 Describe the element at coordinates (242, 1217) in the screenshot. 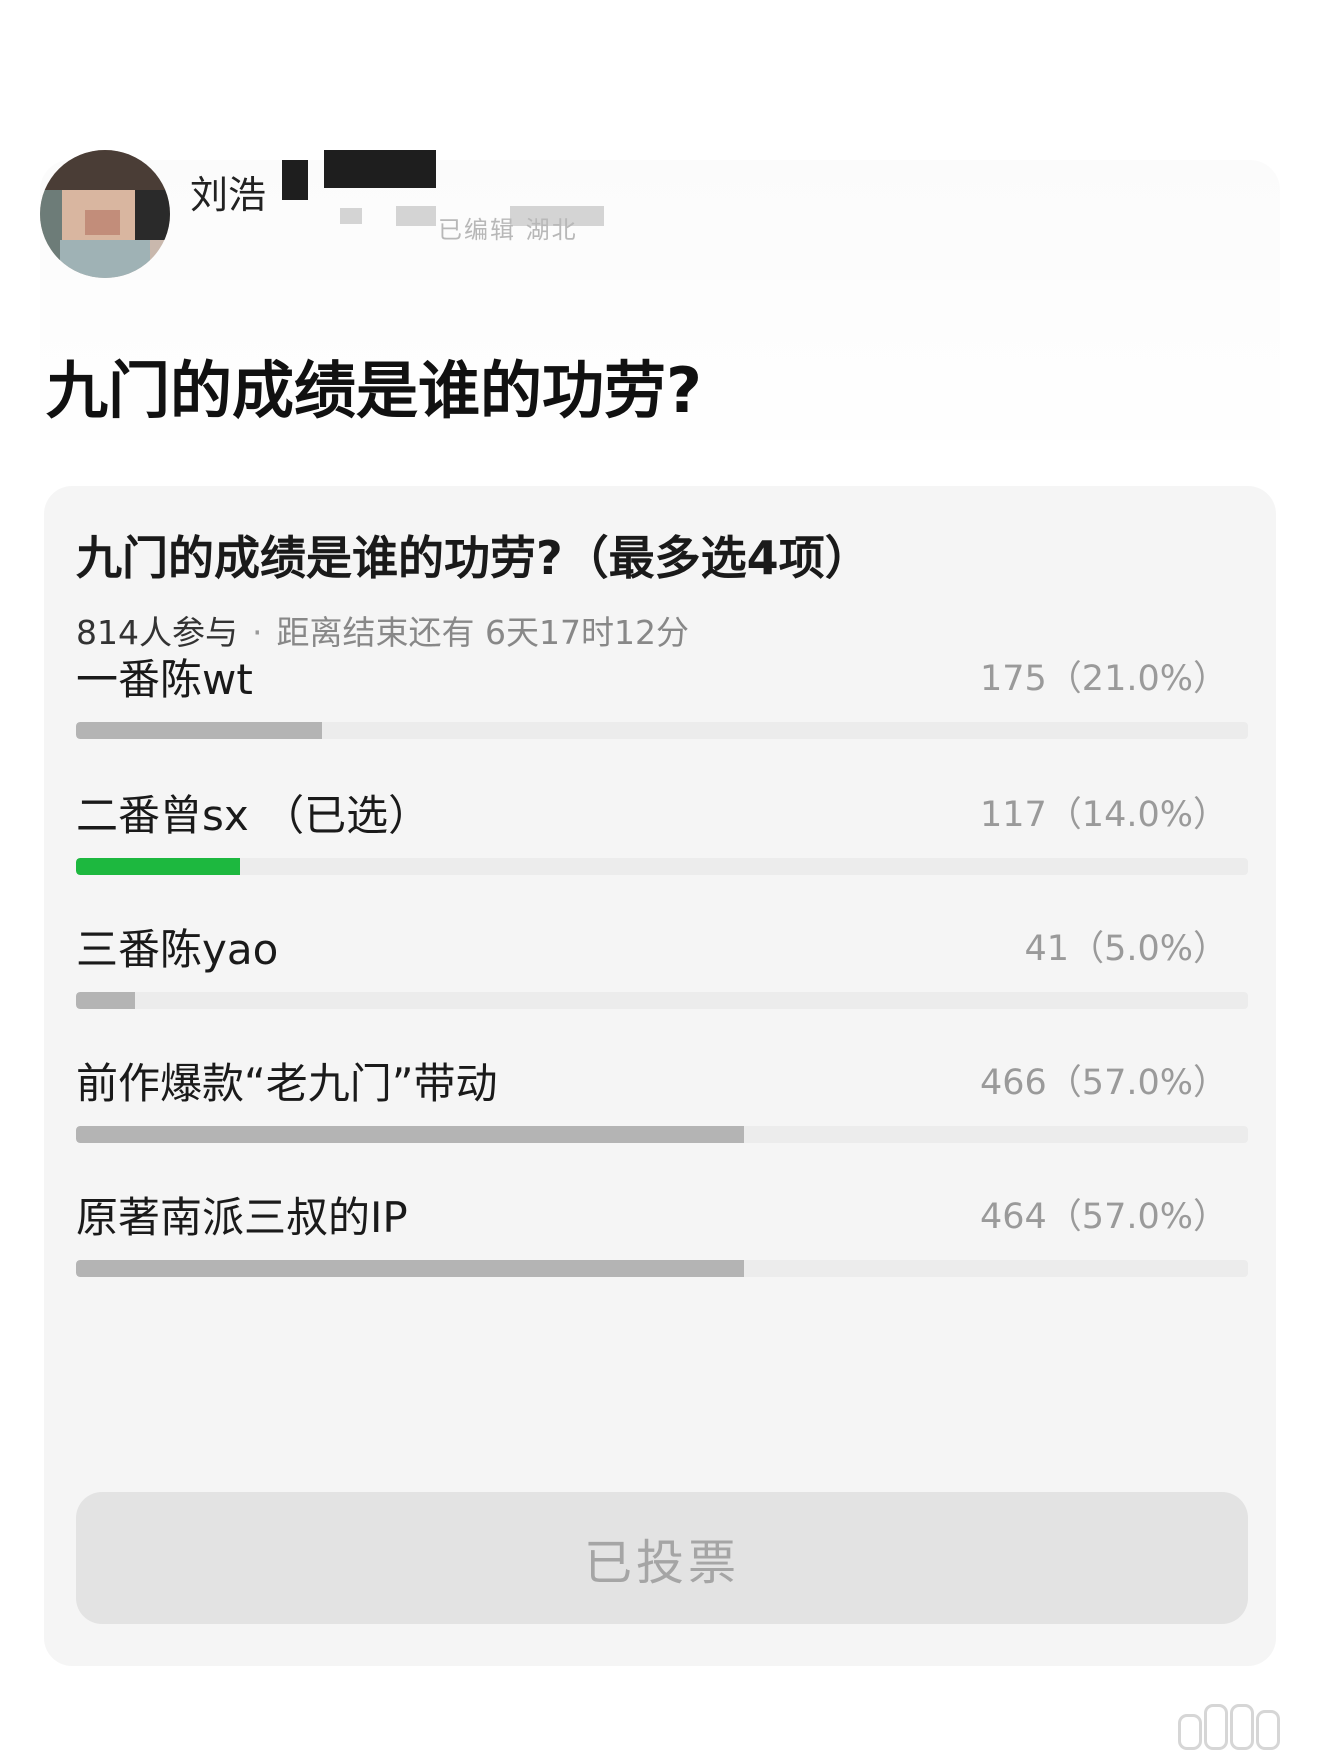

I see `option-label: 原著南派三叔的IP` at that location.